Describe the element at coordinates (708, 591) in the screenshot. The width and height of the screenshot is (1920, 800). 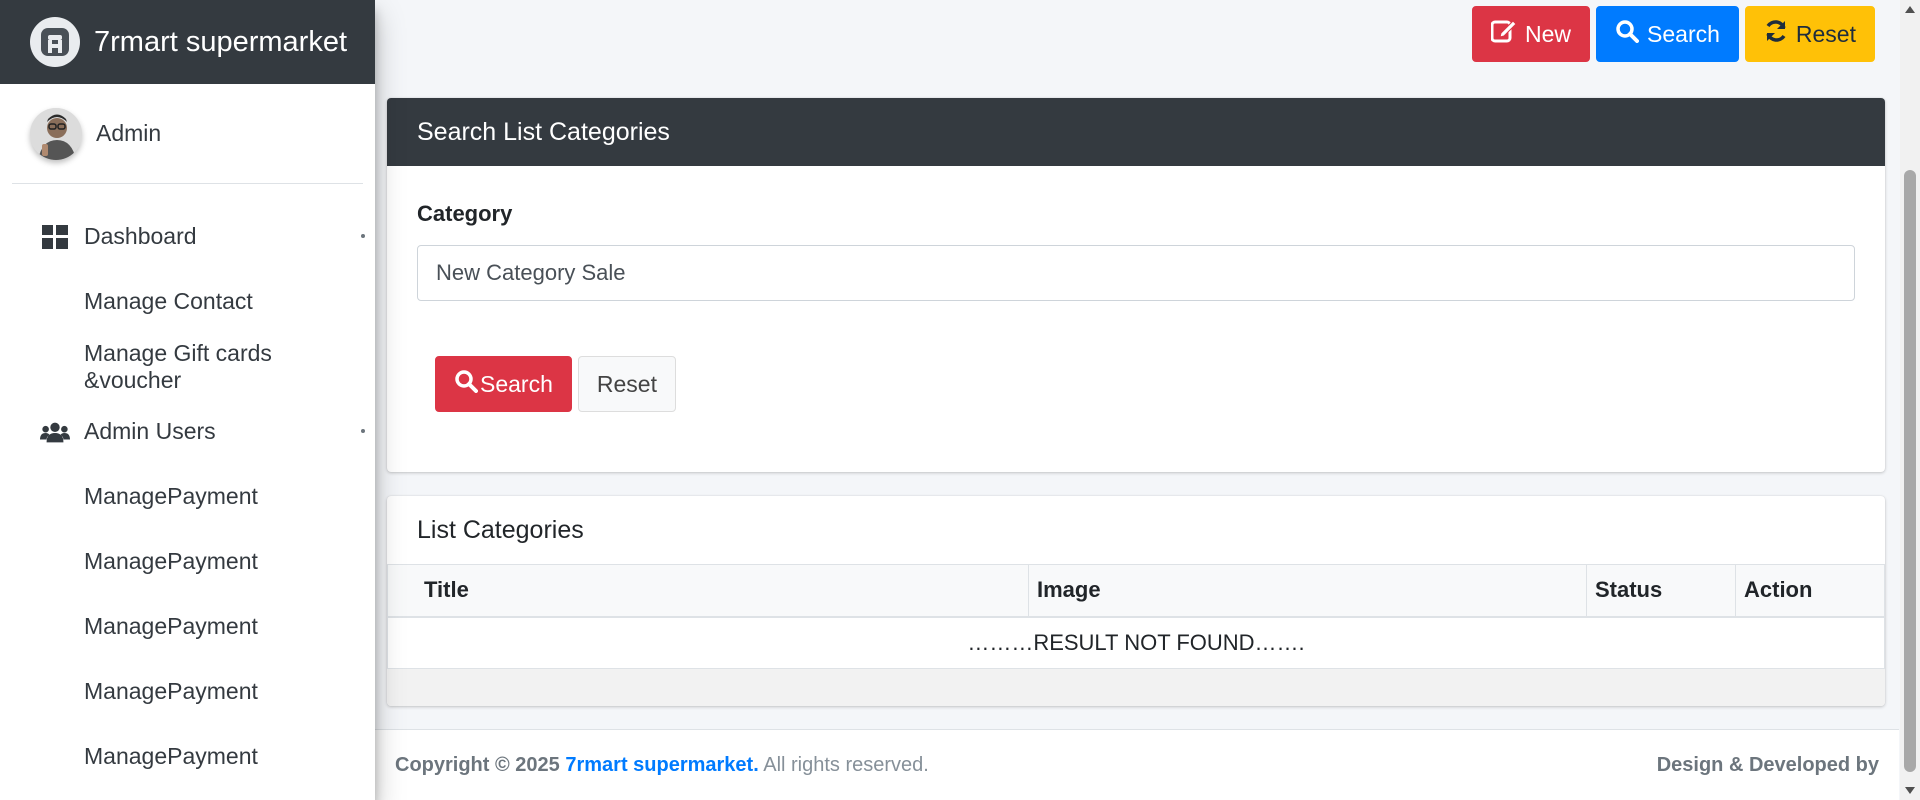
I see `column-header-title: Title` at that location.